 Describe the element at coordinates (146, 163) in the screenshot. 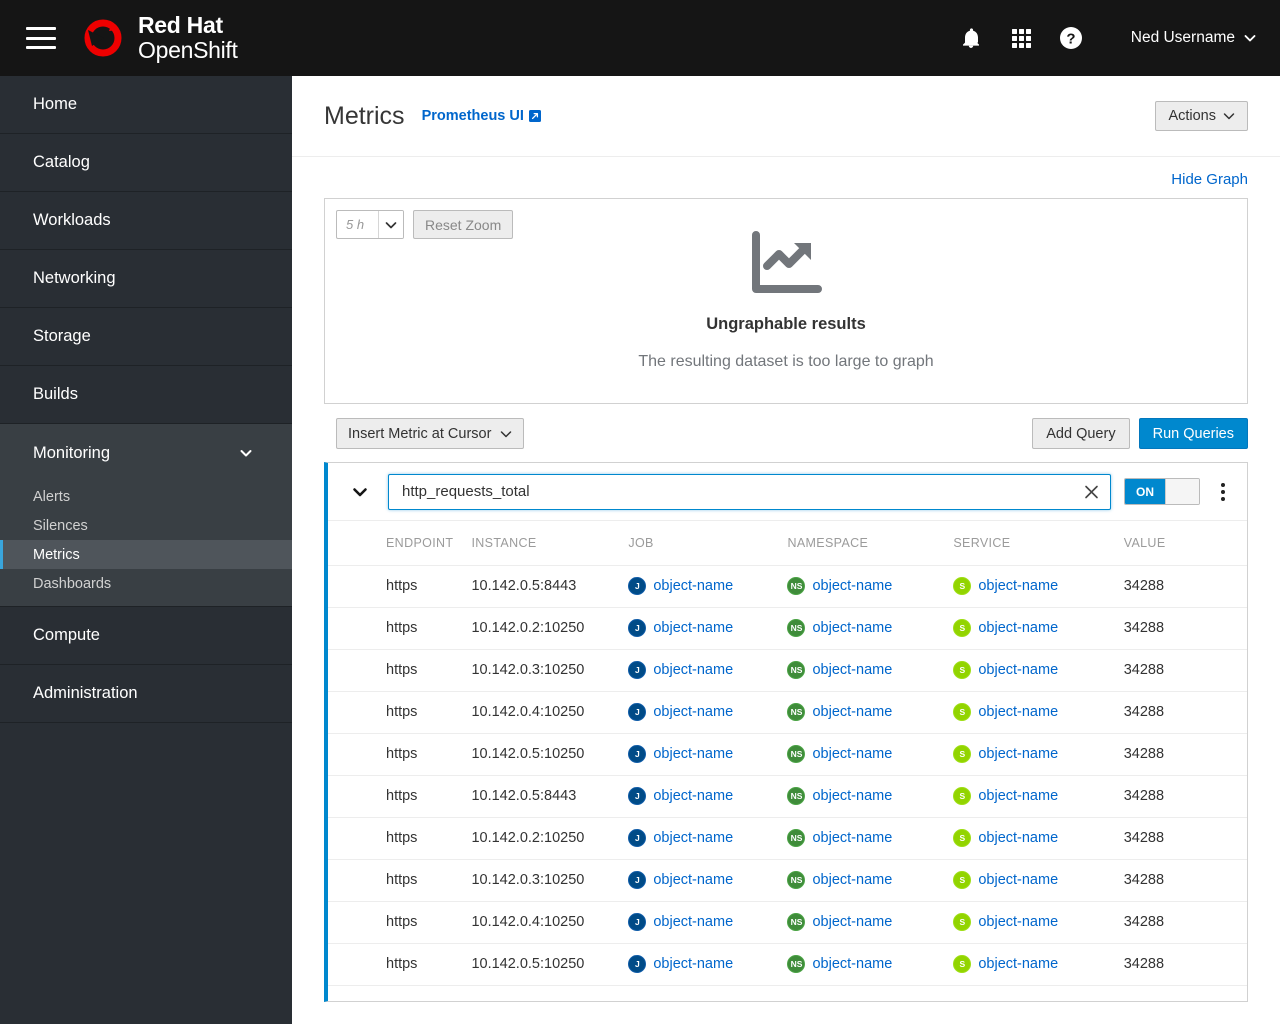

I see `sidebar-item-catalog: Catalog` at that location.